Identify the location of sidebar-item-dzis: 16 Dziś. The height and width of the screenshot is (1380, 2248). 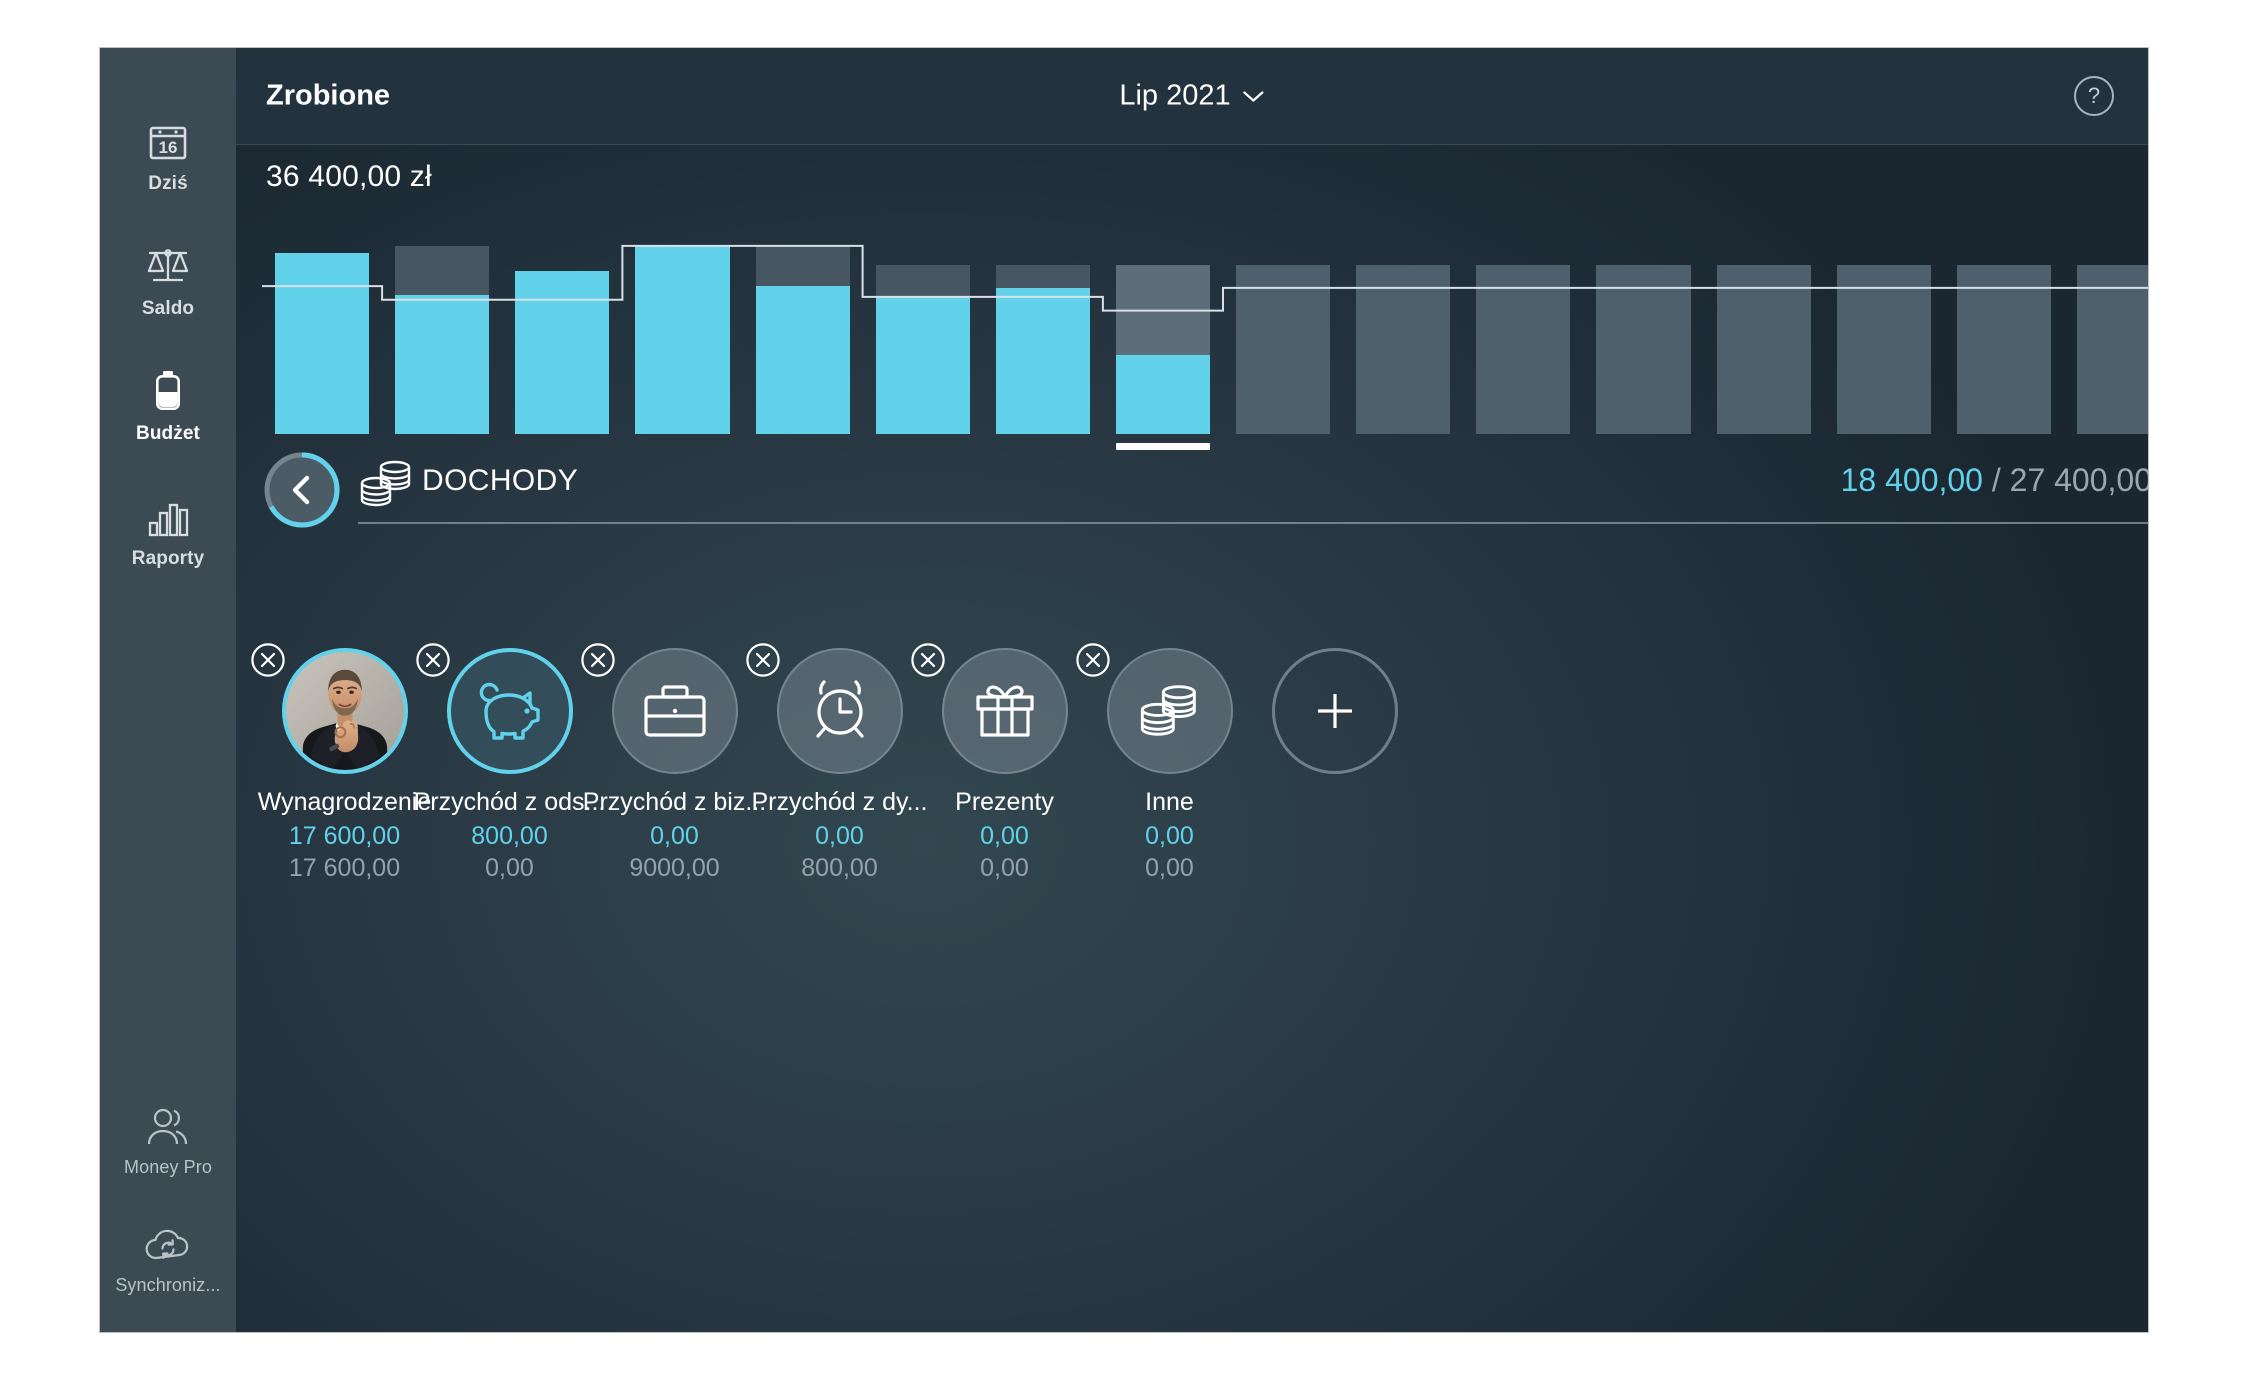
(168, 156).